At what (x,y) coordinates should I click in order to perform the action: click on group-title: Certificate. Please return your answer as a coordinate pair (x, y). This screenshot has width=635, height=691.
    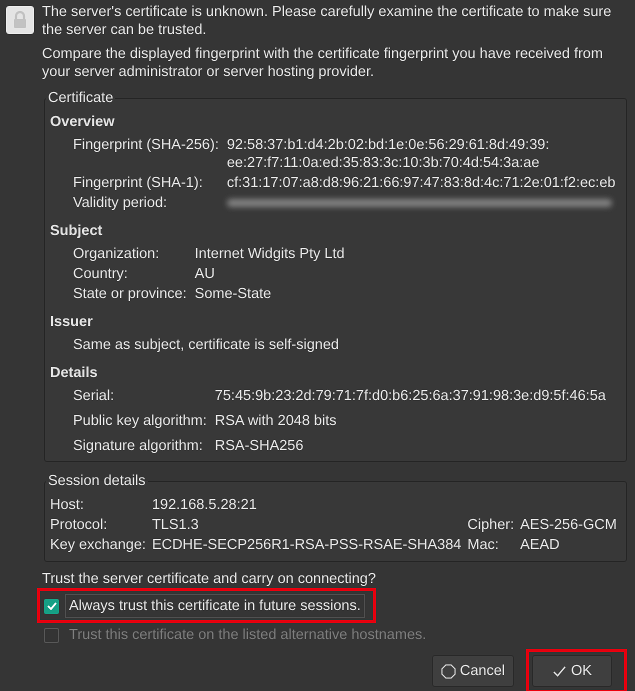
    Looking at the image, I should click on (80, 98).